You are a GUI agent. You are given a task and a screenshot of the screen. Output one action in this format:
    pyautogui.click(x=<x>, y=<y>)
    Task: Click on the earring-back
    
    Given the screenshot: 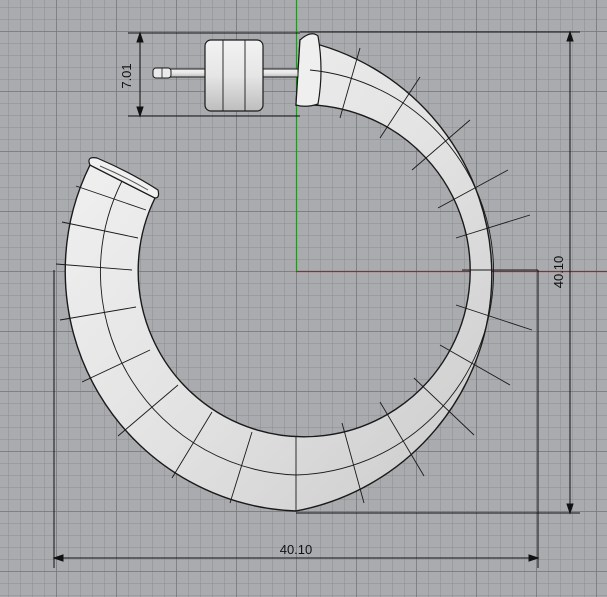 What is the action you would take?
    pyautogui.click(x=234, y=75)
    